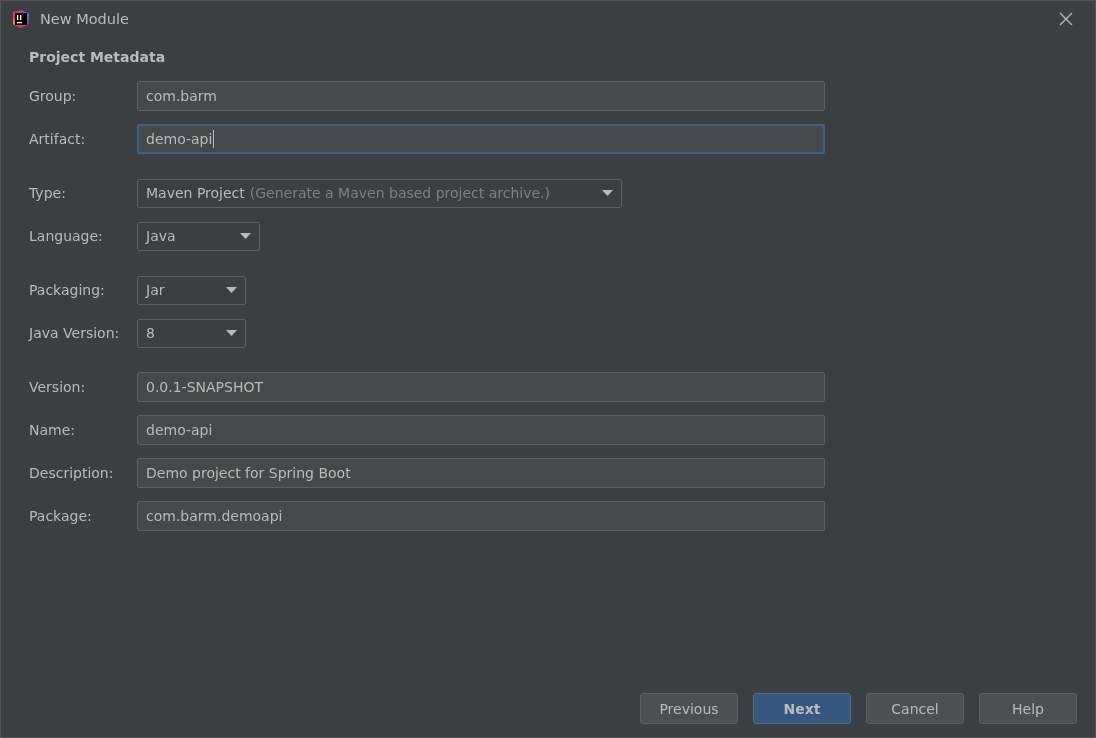 This screenshot has width=1096, height=738. Describe the element at coordinates (1028, 708) in the screenshot. I see `dialog-button: Help` at that location.